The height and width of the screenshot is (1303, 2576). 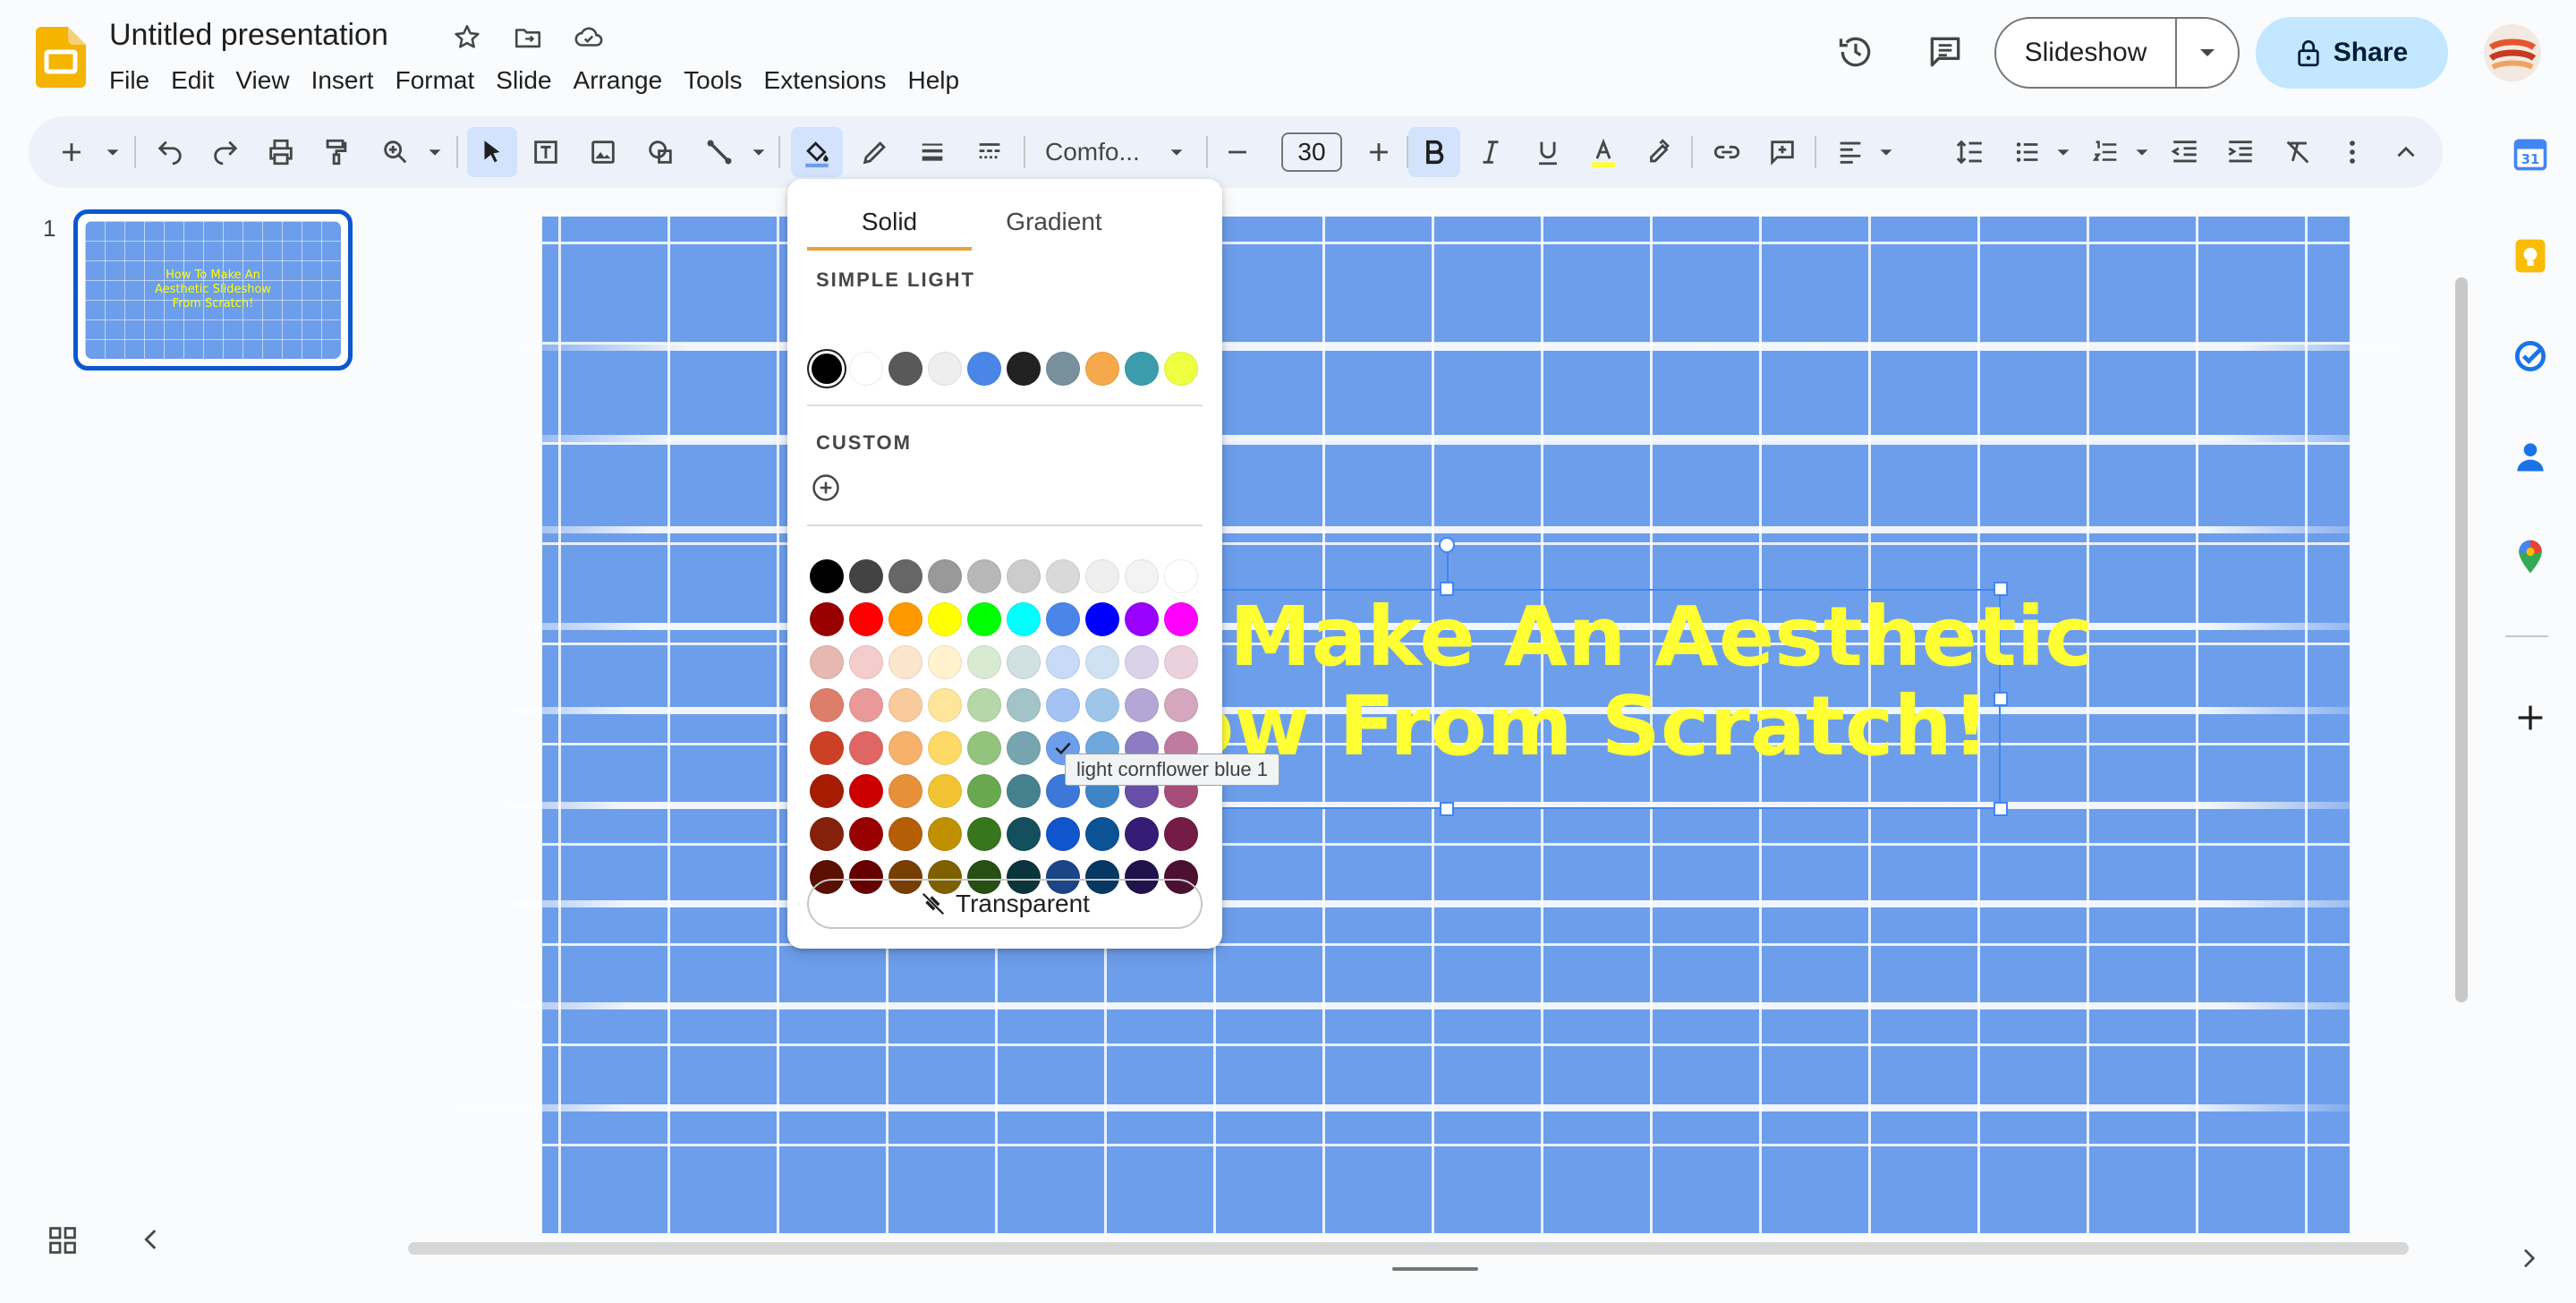 What do you see at coordinates (281, 152) in the screenshot?
I see `print-button` at bounding box center [281, 152].